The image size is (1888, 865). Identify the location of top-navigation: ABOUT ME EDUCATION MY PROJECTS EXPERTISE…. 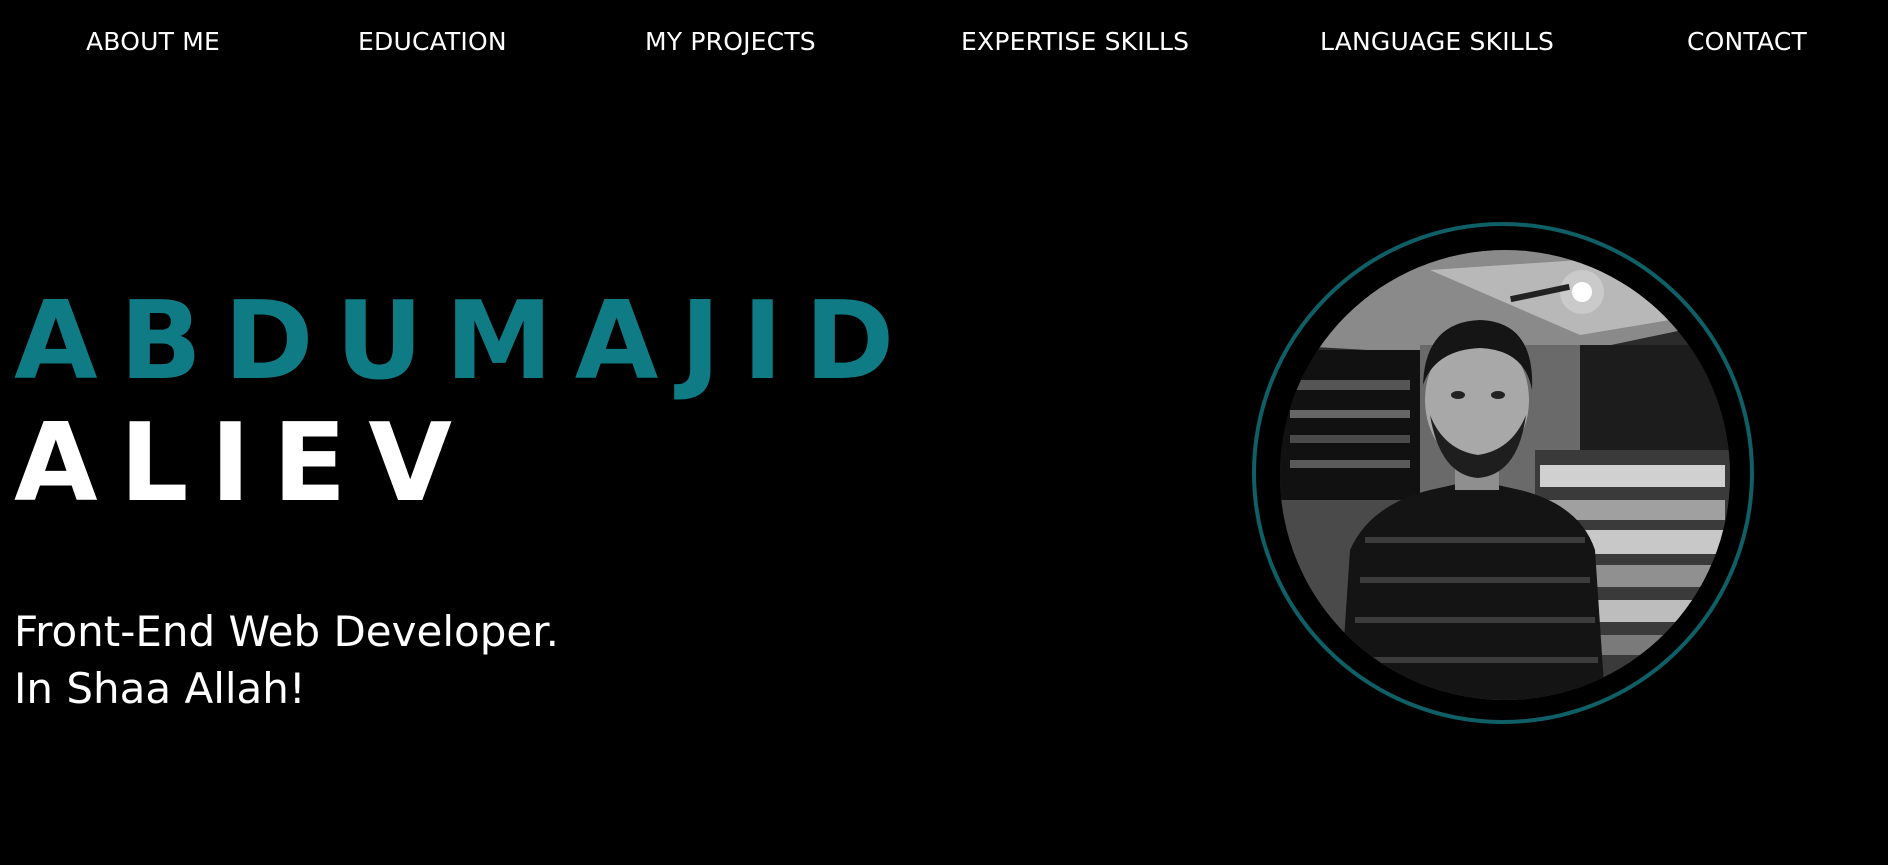
(944, 43).